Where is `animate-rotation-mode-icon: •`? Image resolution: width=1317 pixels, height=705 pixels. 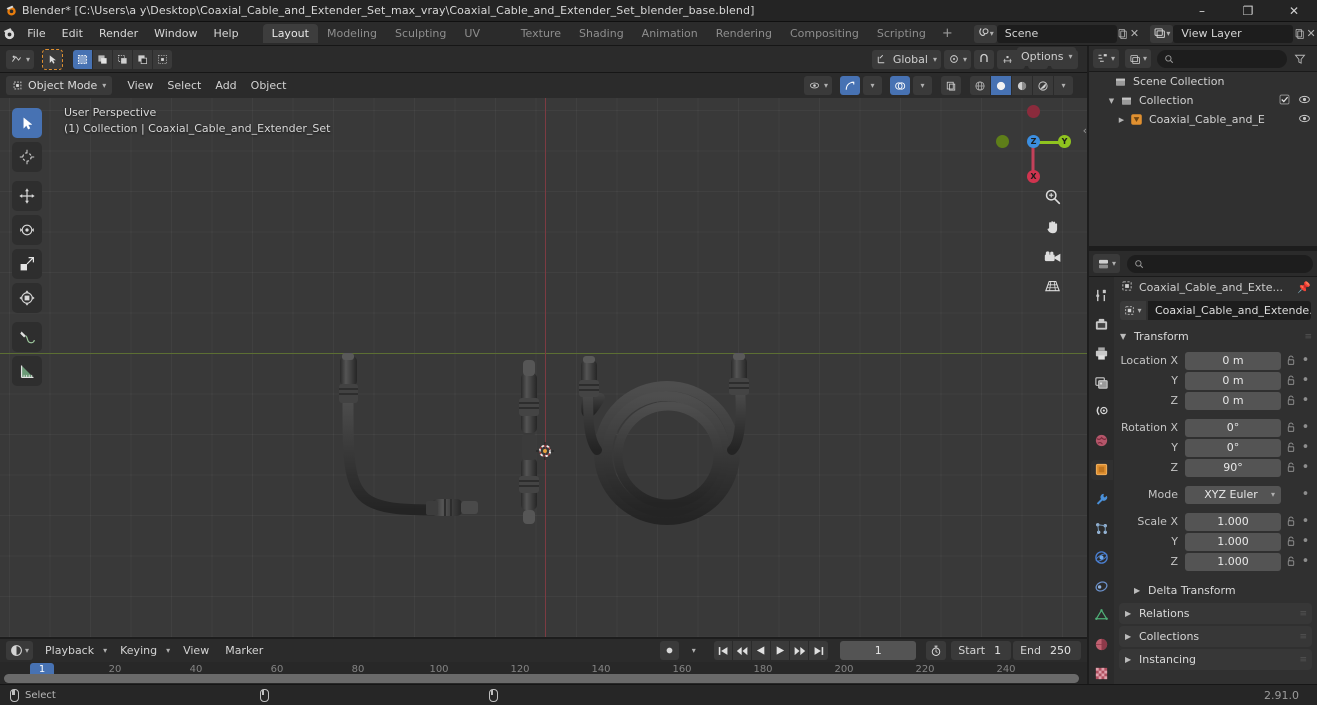
animate-rotation-mode-icon: • is located at coordinates (1305, 494).